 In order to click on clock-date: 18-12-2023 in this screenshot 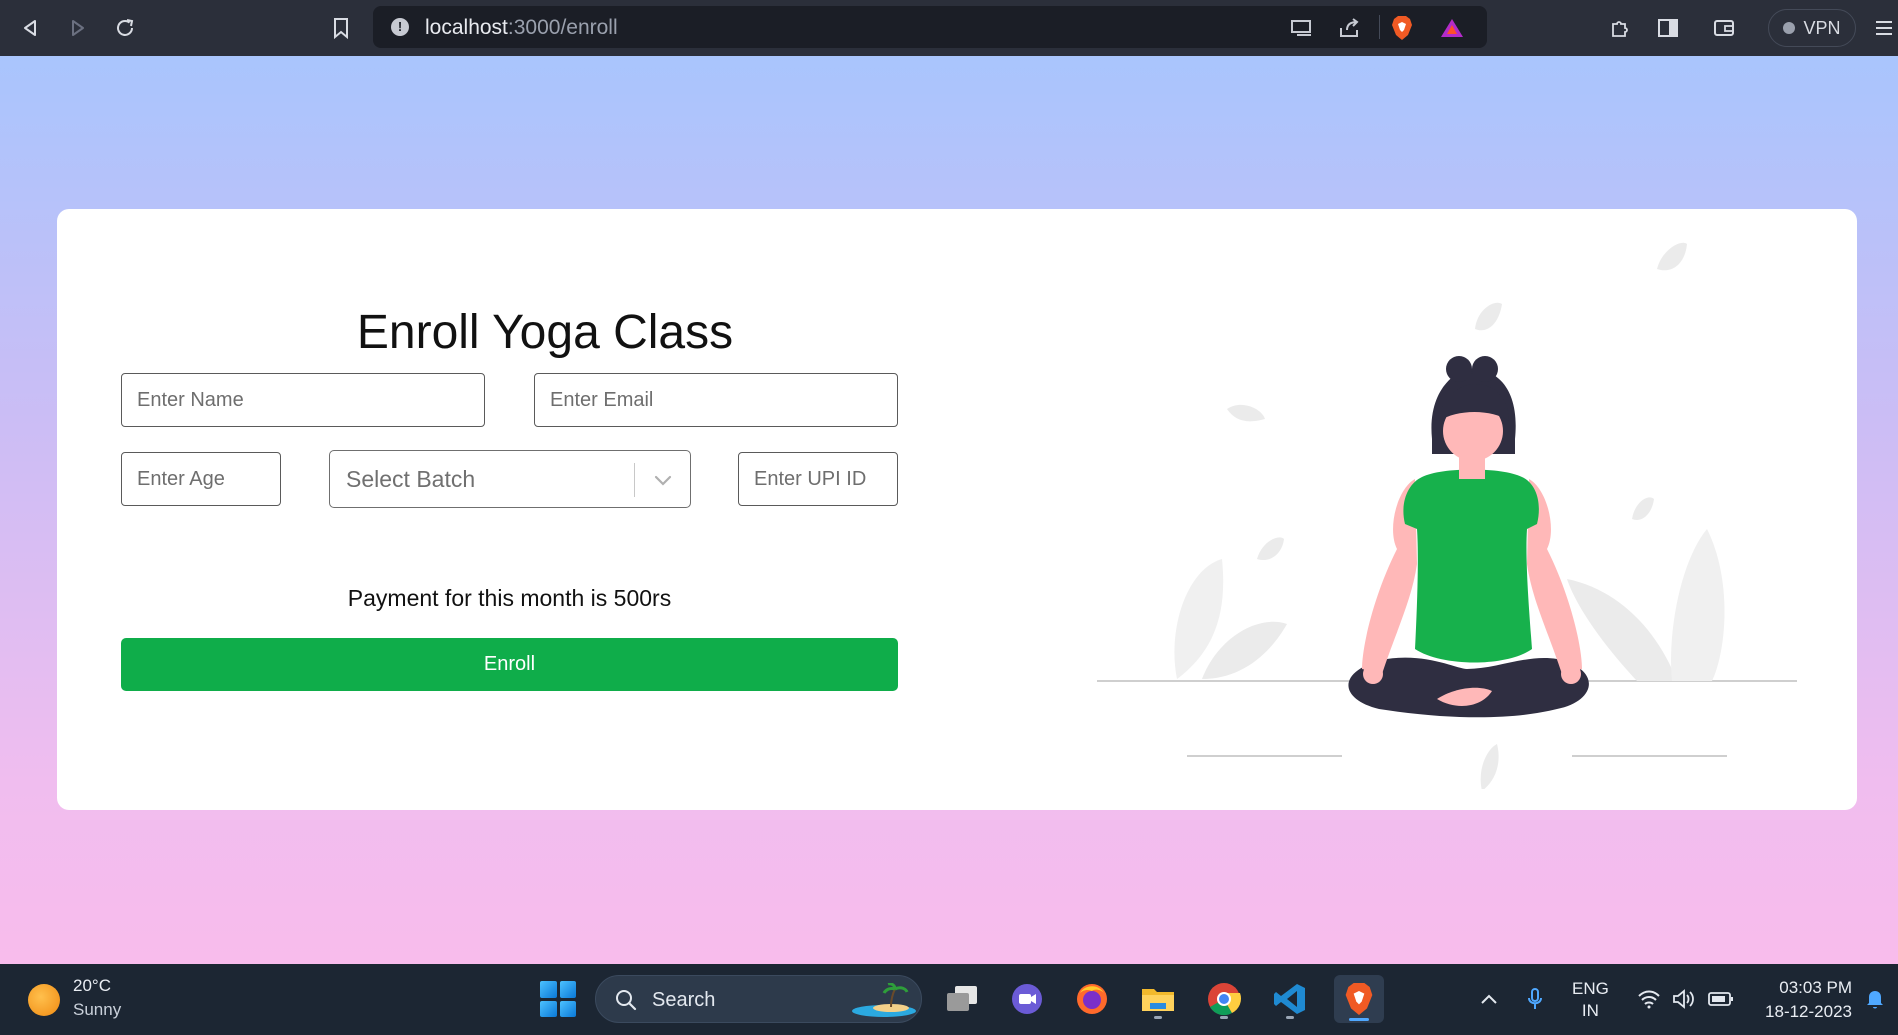, I will do `click(1808, 1011)`.